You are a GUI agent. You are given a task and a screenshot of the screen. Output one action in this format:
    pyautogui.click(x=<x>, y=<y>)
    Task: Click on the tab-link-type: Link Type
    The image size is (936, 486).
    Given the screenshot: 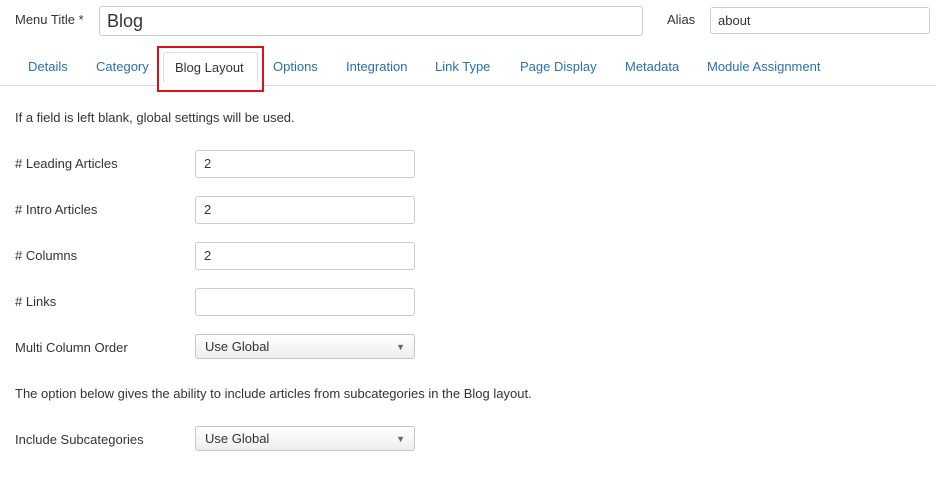 What is the action you would take?
    pyautogui.click(x=462, y=65)
    